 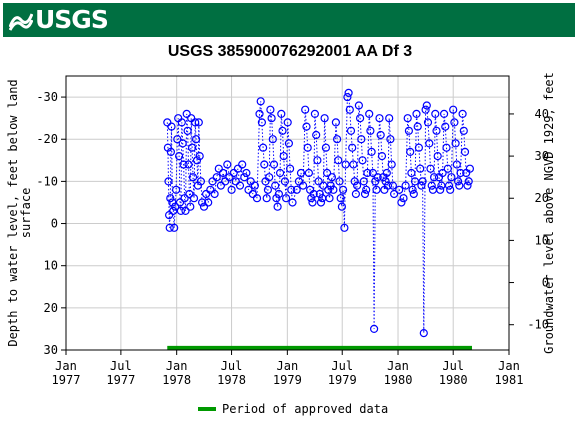 What do you see at coordinates (51, 350) in the screenshot?
I see `y-left-tick-label: 30` at bounding box center [51, 350].